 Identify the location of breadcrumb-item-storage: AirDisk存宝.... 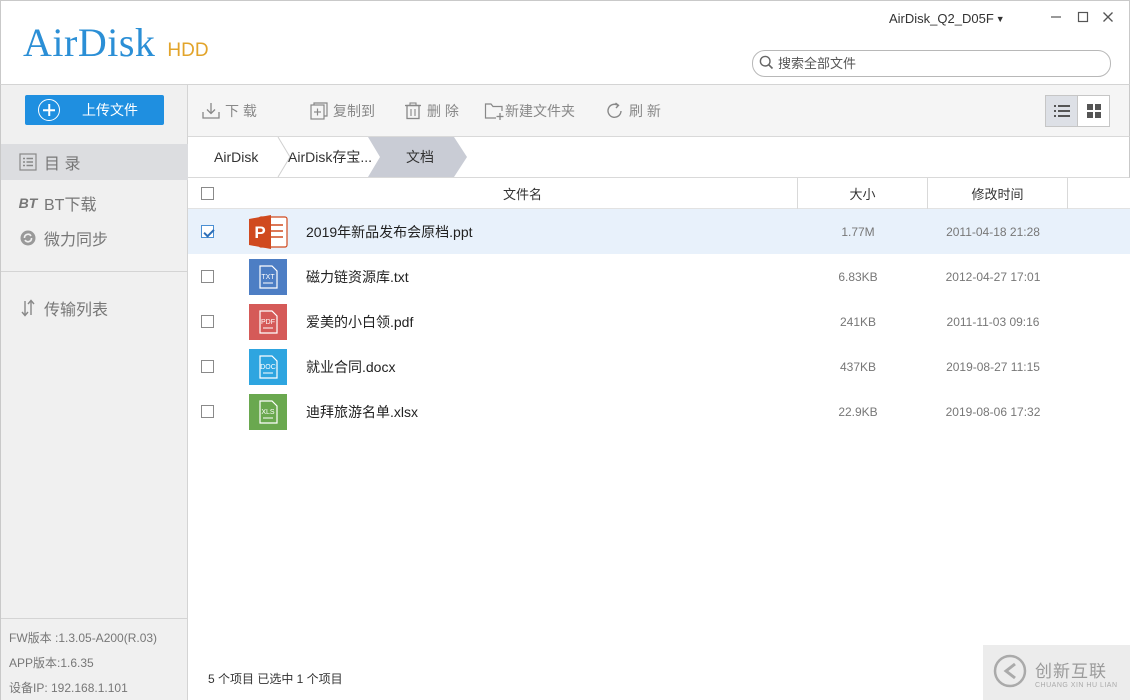
(330, 157).